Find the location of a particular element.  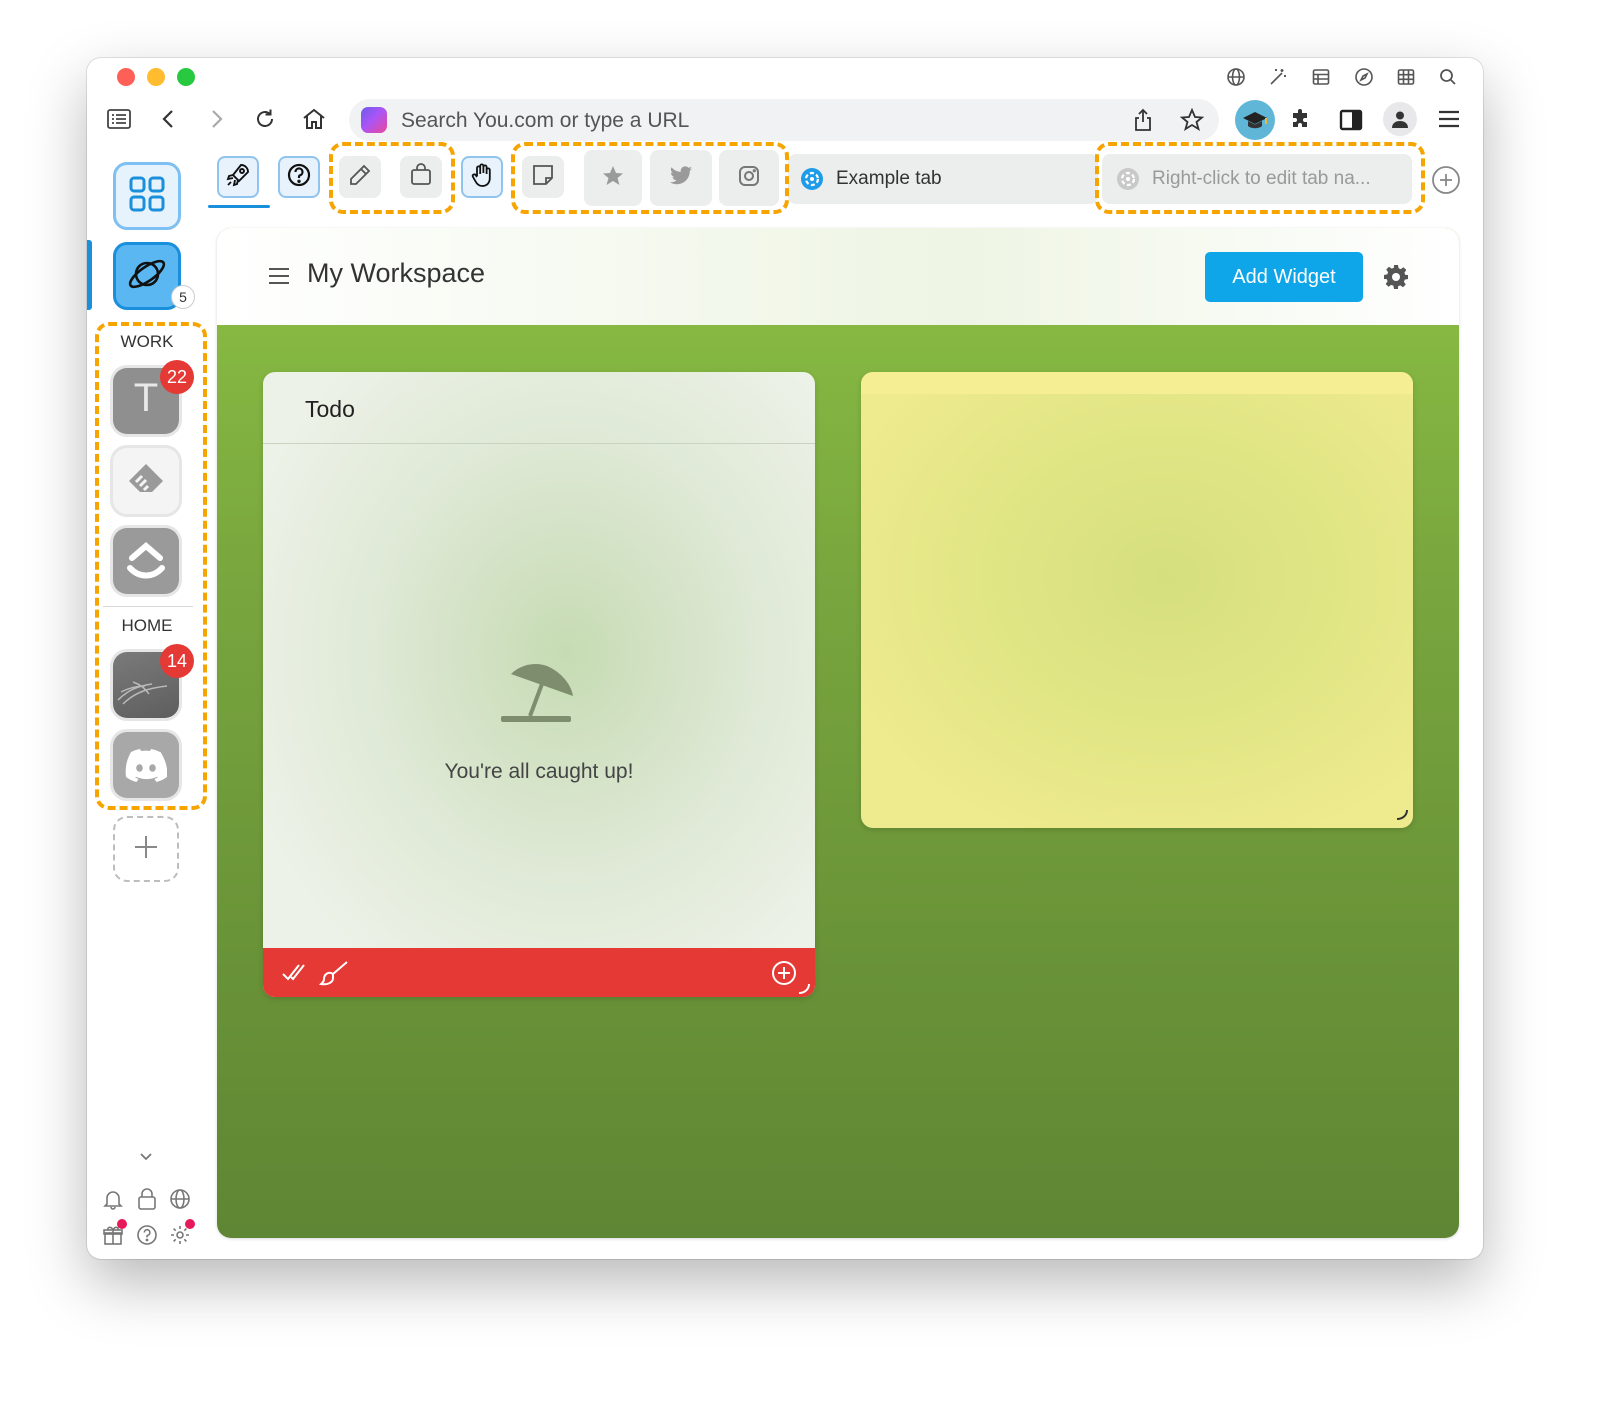

menu-icon is located at coordinates (1449, 121).